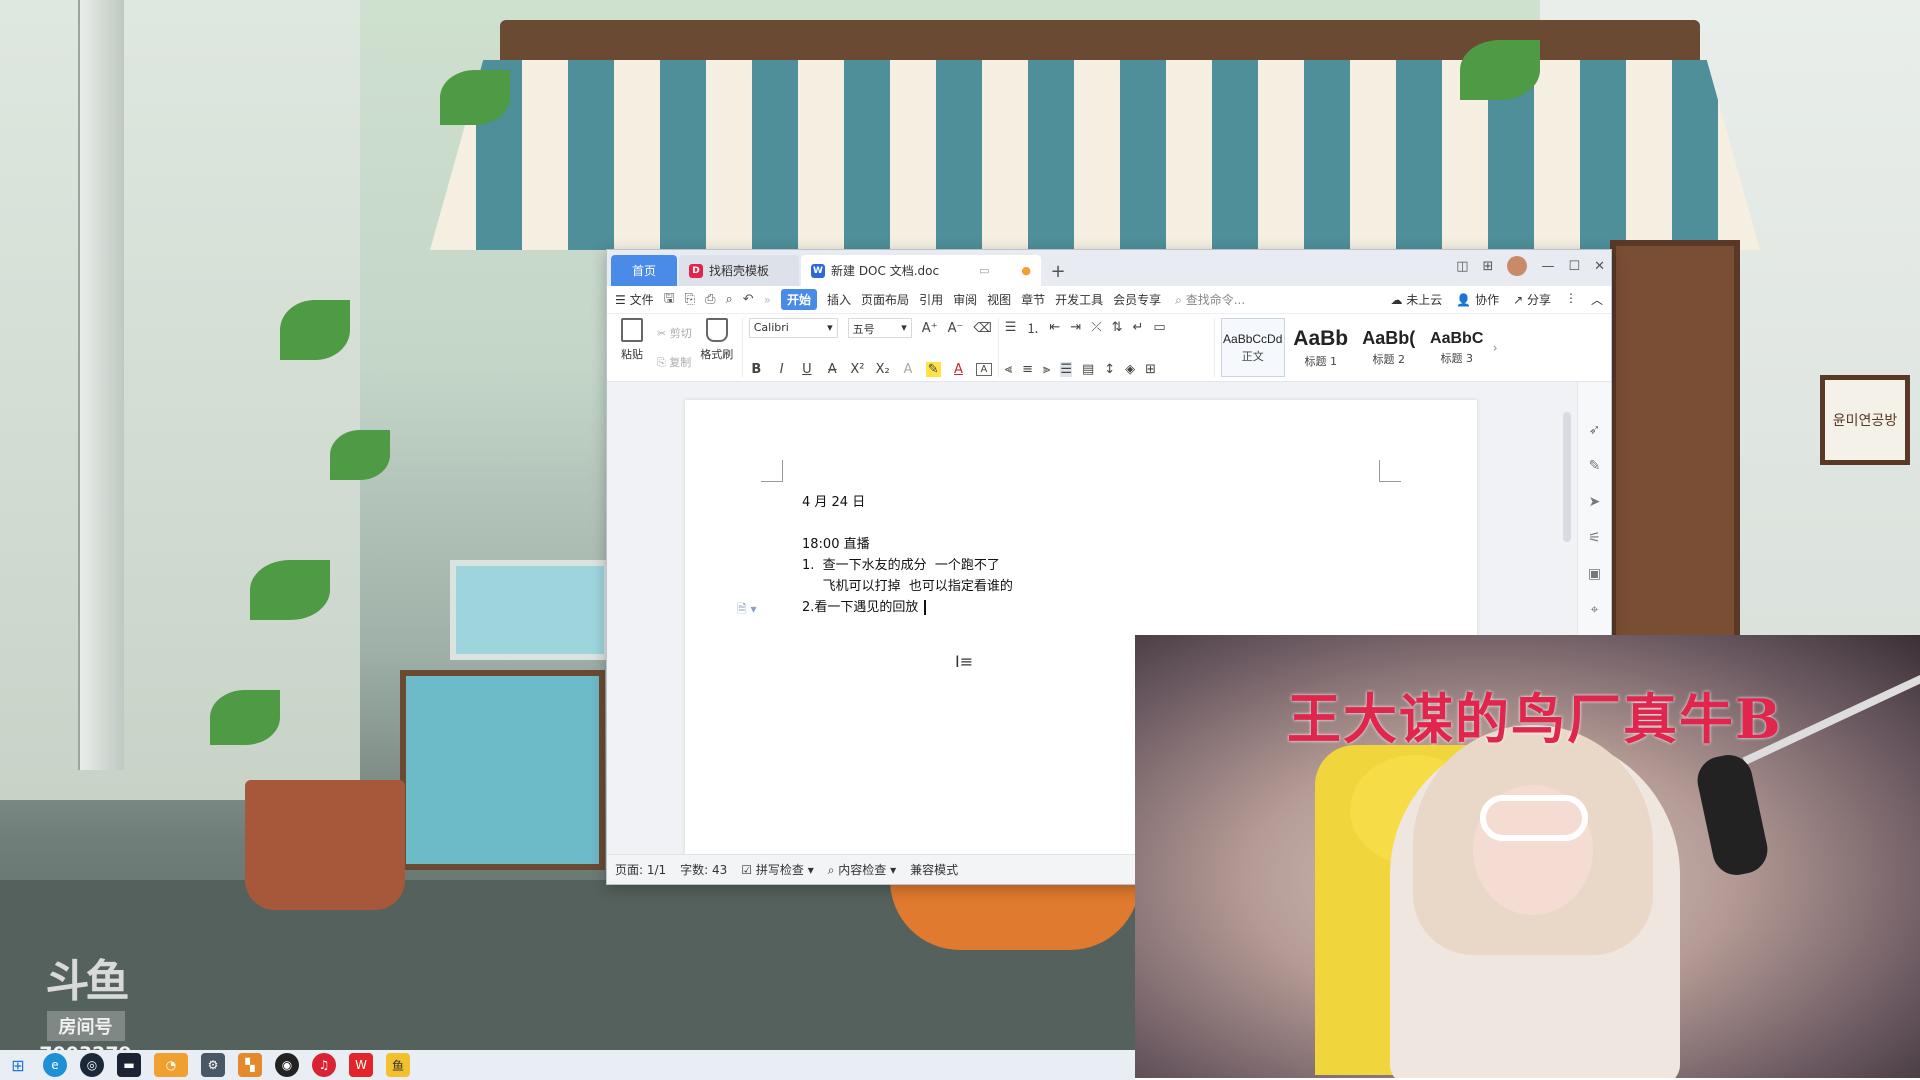 This screenshot has height=1080, width=1920. I want to click on vertical-scrollbar, so click(1567, 477).